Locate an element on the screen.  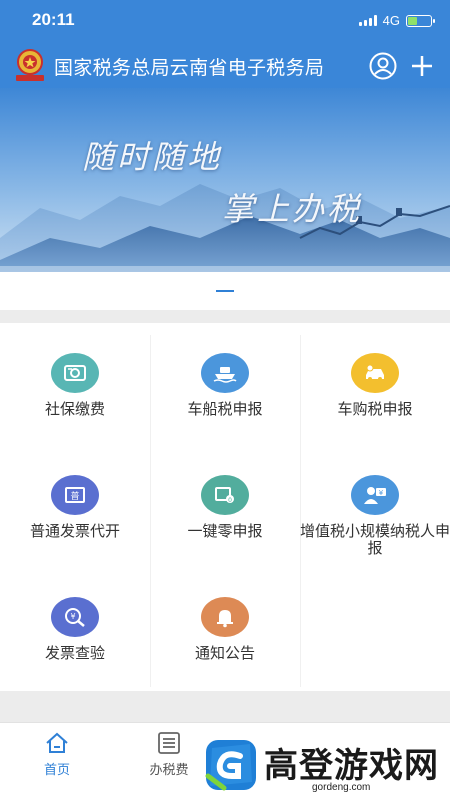
svg-text: 0 is located at coordinates (230, 500).